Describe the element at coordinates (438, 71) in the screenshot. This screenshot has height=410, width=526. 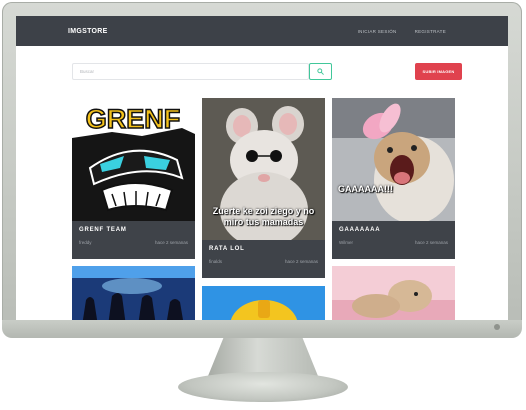
I see `upload-image-button: SUBIR IMAGEN` at that location.